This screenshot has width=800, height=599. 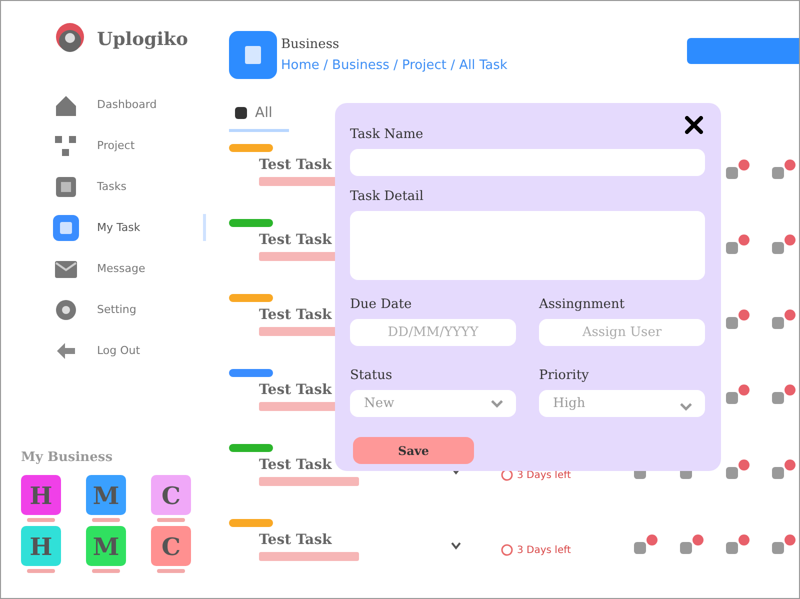 What do you see at coordinates (381, 305) in the screenshot?
I see `field-label: Due Date` at bounding box center [381, 305].